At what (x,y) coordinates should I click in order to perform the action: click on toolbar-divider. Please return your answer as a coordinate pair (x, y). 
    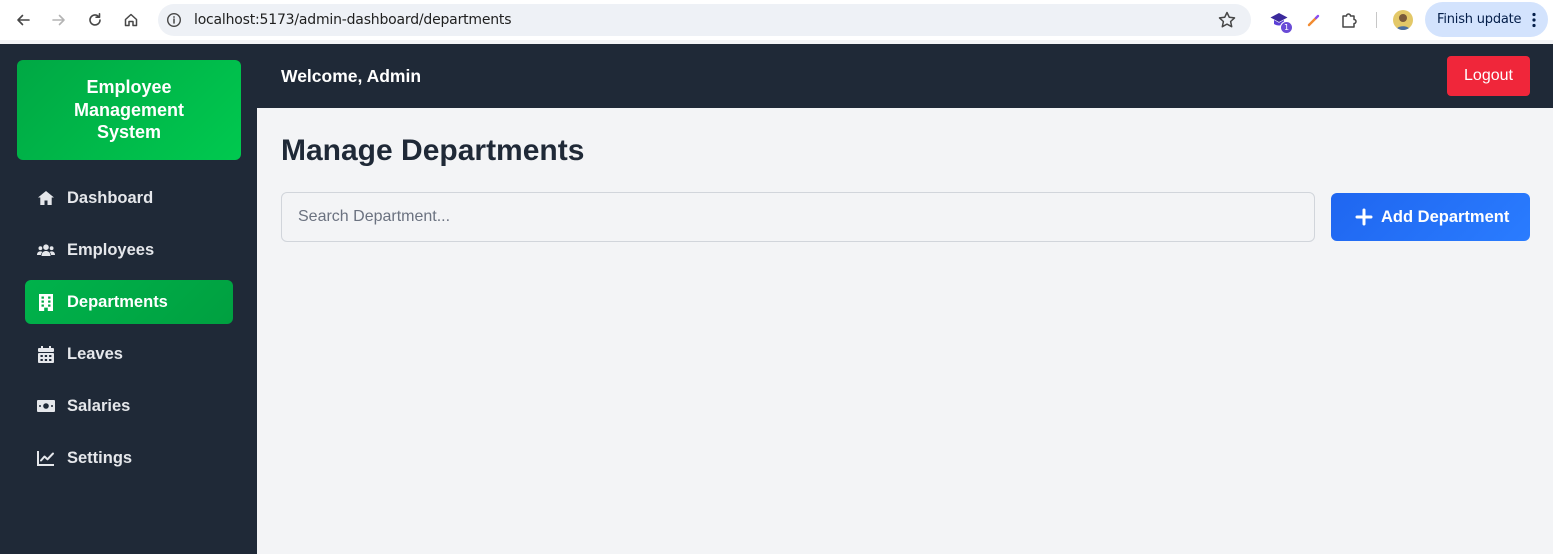
    Looking at the image, I should click on (1376, 20).